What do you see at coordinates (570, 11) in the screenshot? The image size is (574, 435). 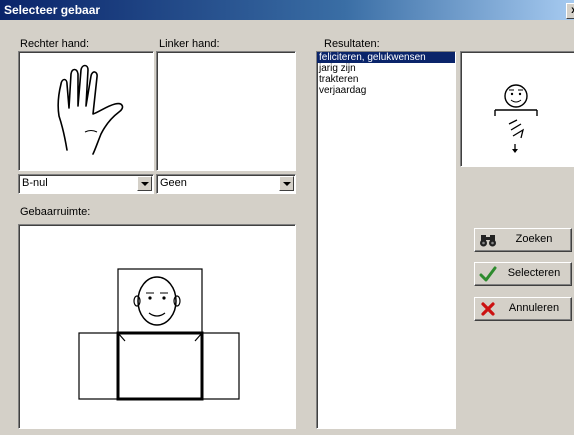 I see `close-button: x` at bounding box center [570, 11].